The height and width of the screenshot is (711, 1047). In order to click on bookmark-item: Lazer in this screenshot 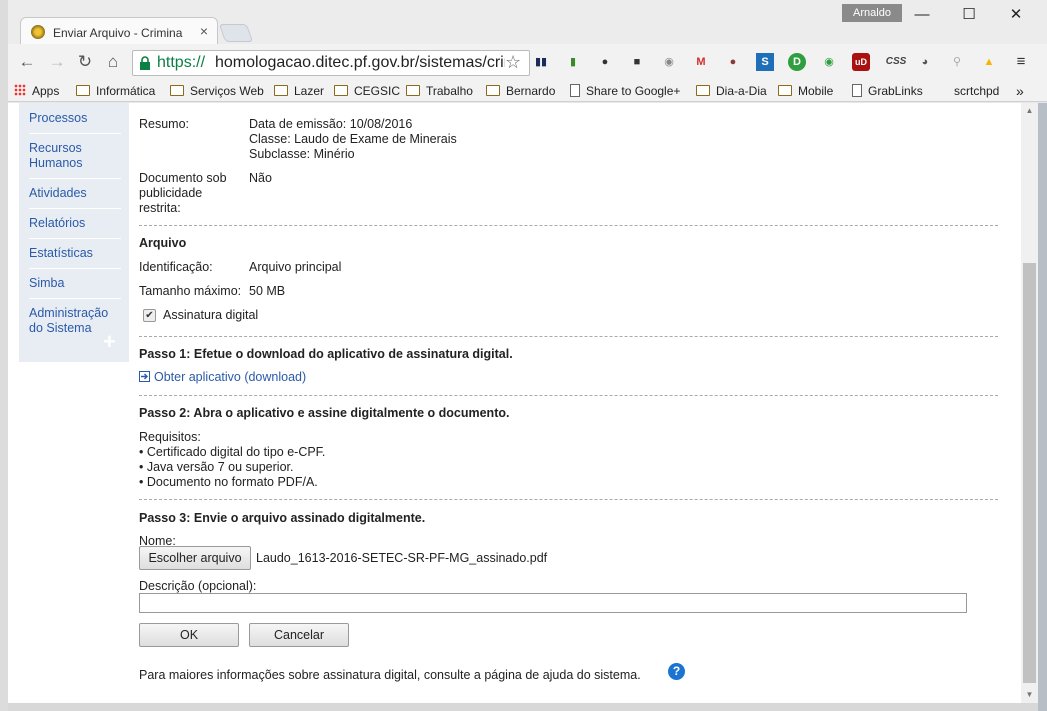, I will do `click(299, 91)`.